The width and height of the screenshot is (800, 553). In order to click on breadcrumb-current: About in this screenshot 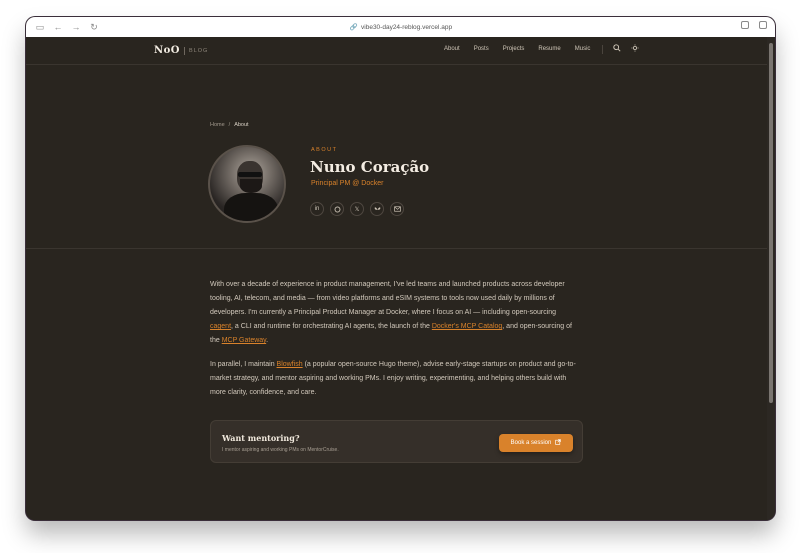, I will do `click(241, 125)`.